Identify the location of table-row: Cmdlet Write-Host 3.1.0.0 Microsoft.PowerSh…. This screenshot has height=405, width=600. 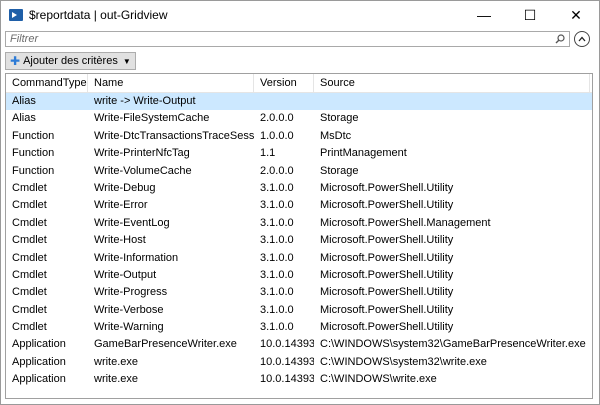
(299, 240).